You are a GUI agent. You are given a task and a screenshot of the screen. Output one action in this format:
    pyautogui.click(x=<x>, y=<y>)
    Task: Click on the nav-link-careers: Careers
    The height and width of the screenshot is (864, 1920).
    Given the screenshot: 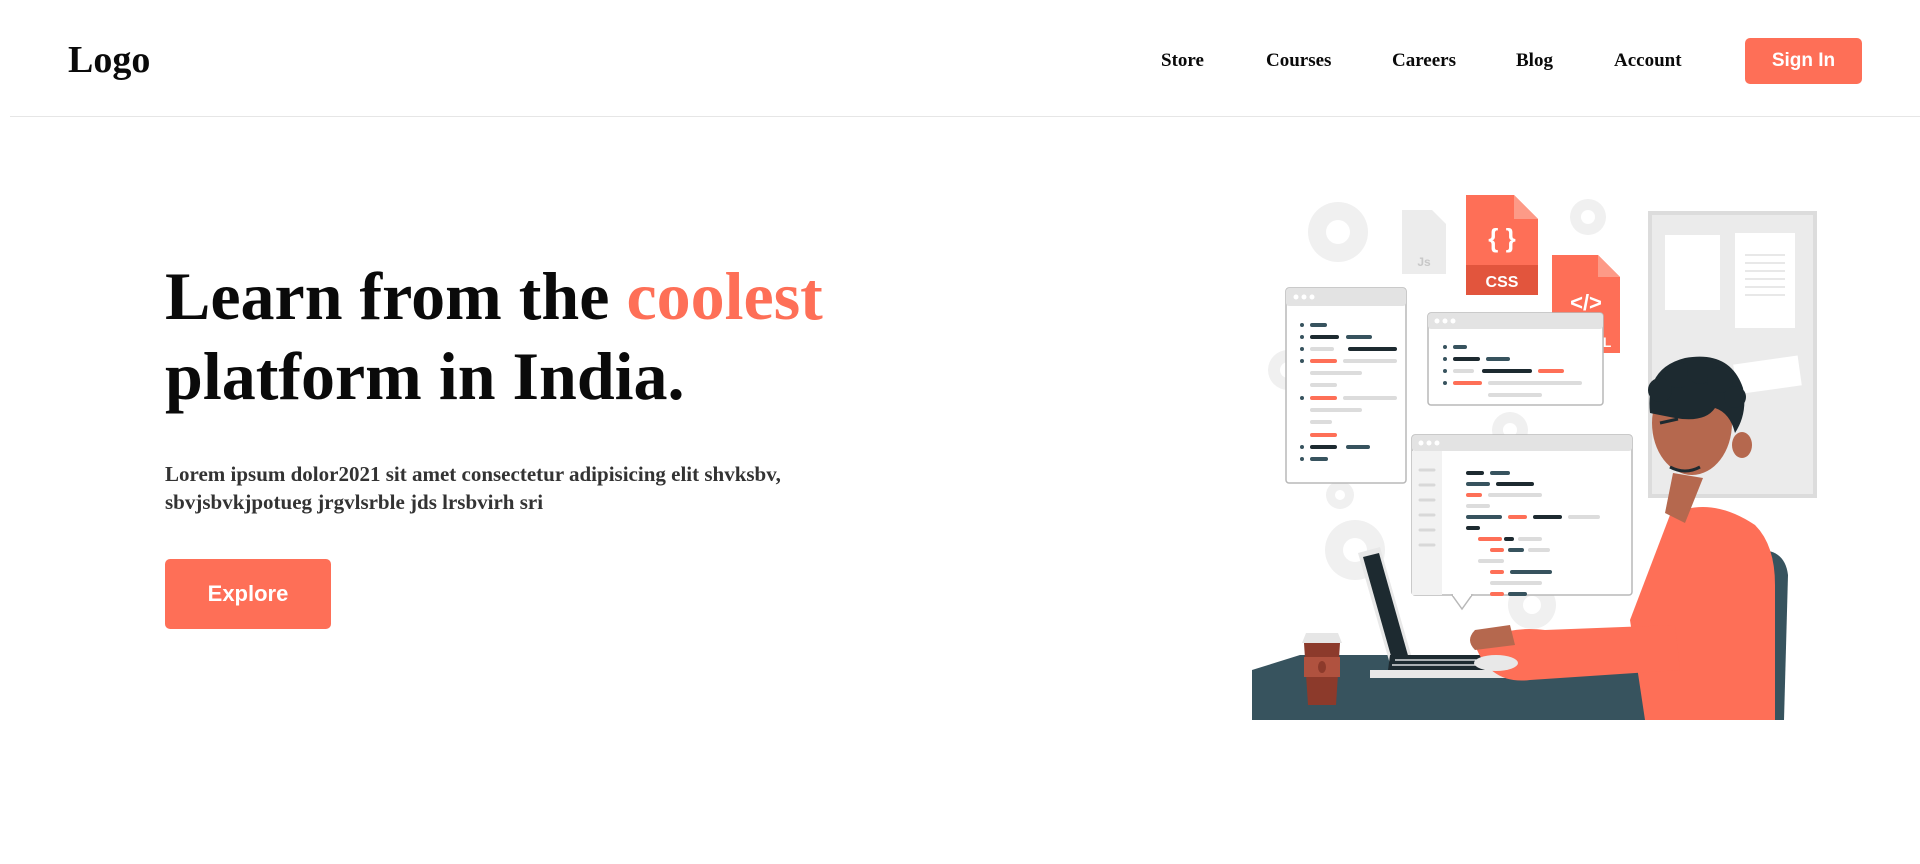 What is the action you would take?
    pyautogui.click(x=1424, y=61)
    